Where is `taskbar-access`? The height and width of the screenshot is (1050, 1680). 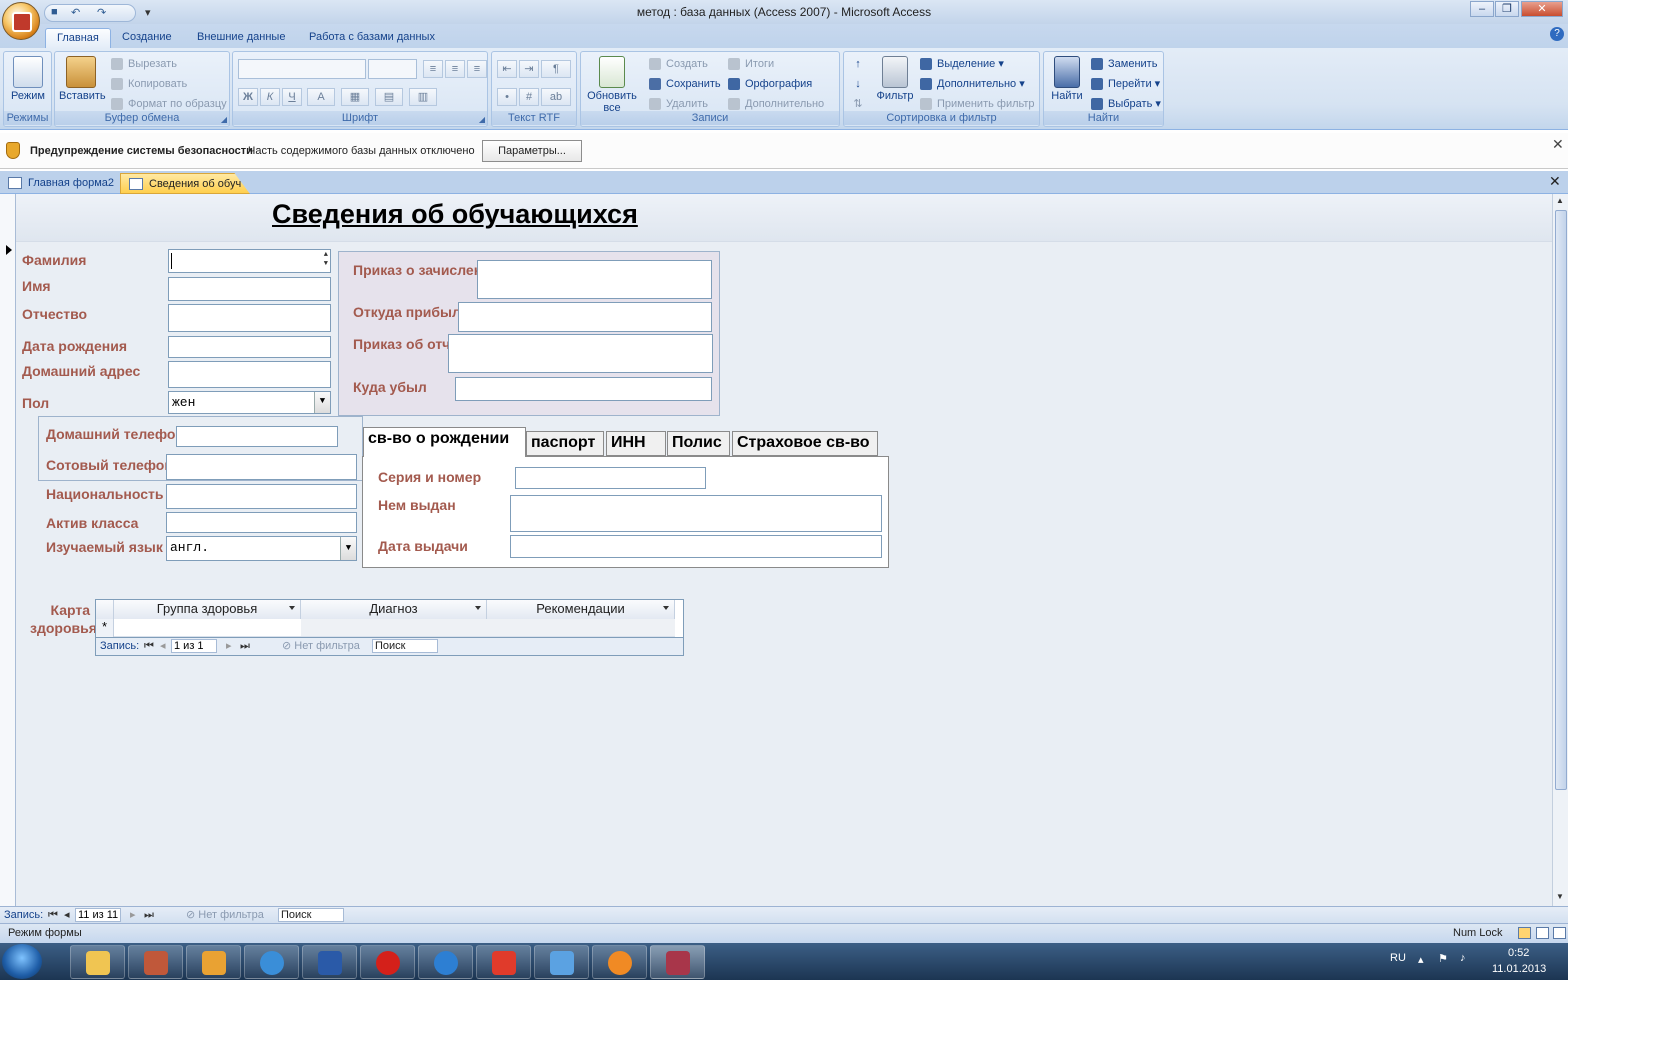
taskbar-access is located at coordinates (677, 962).